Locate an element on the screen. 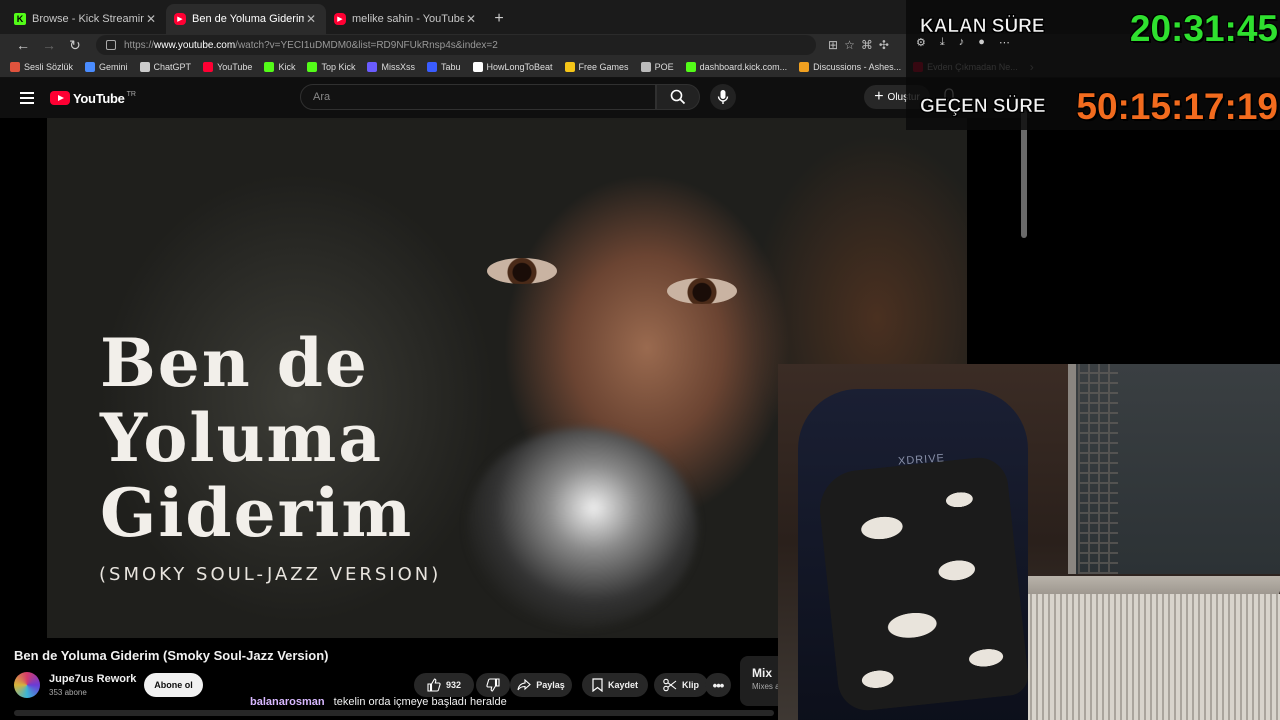 The height and width of the screenshot is (720, 1280). bookmark-label: HowLongToBeat is located at coordinates (519, 66).